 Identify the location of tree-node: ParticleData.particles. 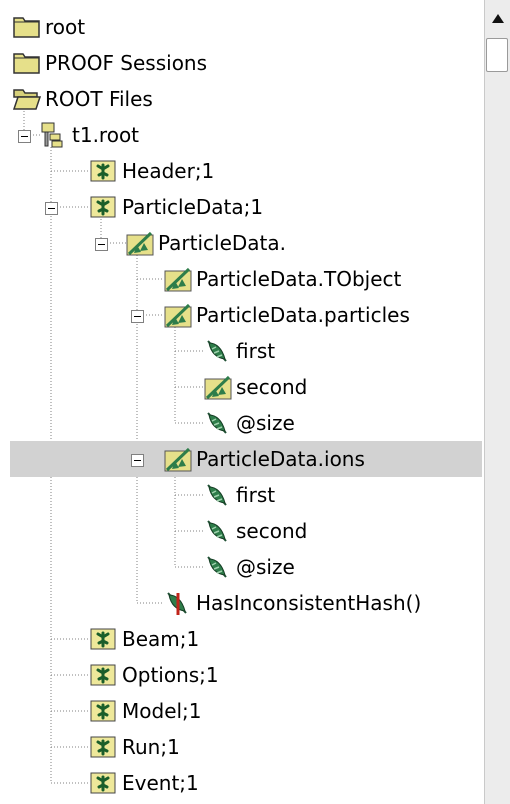
(242, 315).